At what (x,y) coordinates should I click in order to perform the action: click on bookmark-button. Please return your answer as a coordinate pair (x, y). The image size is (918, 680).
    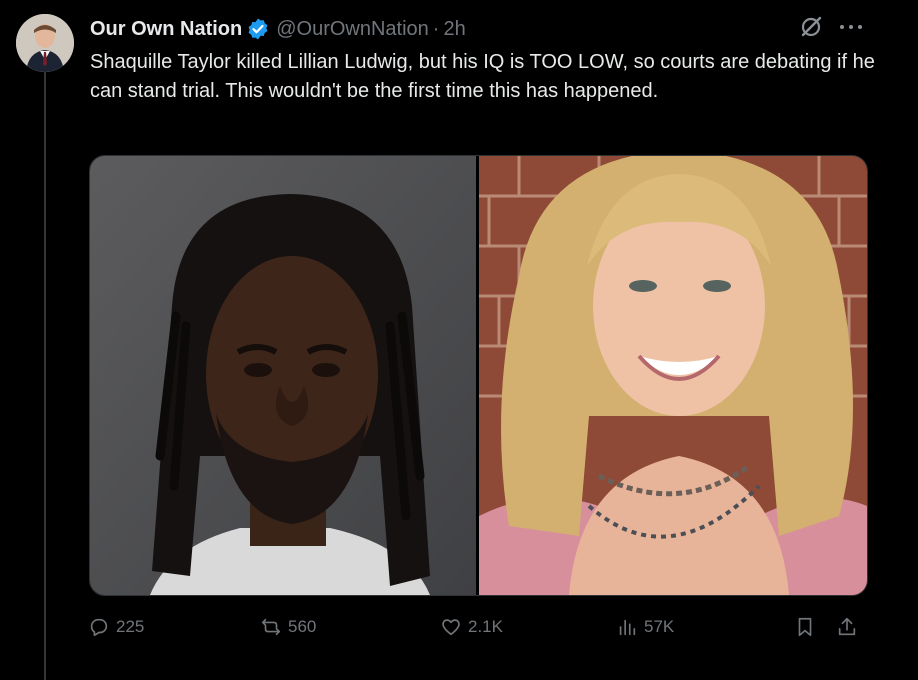
    Looking at the image, I should click on (808, 627).